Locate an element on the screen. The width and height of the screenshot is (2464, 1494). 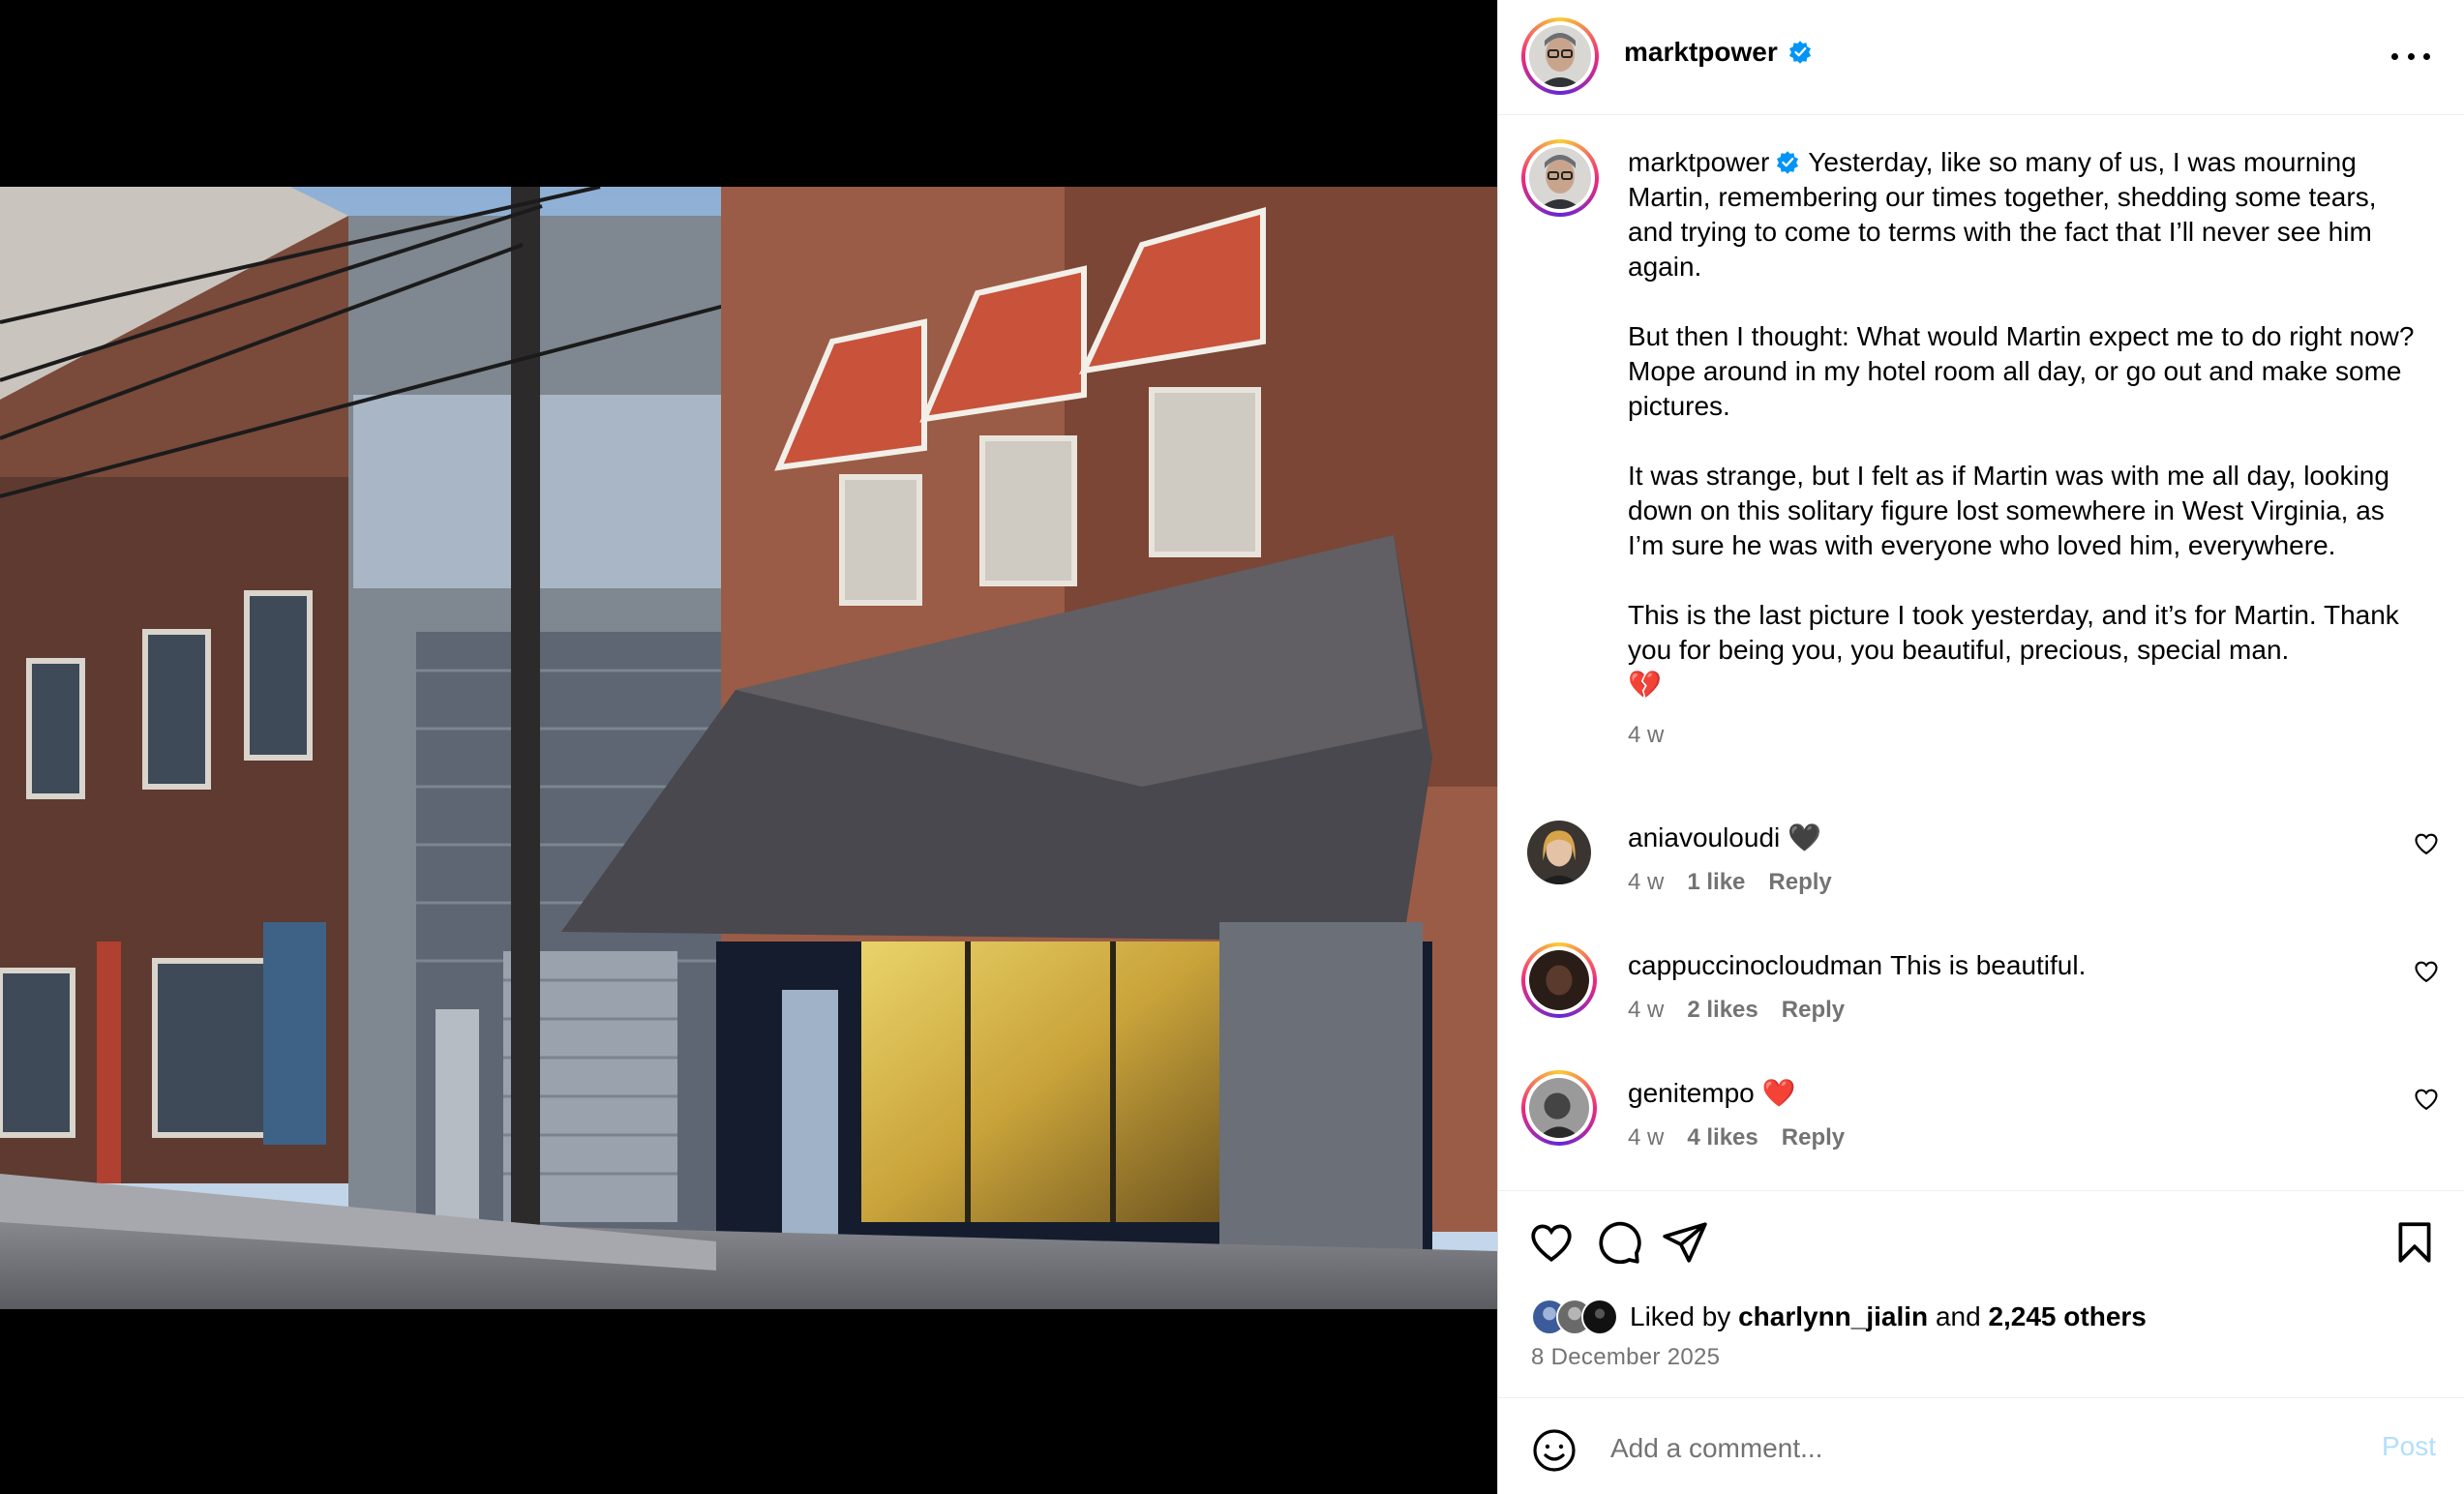
comment-body: aniavouloudi 🖤 is located at coordinates (1724, 838).